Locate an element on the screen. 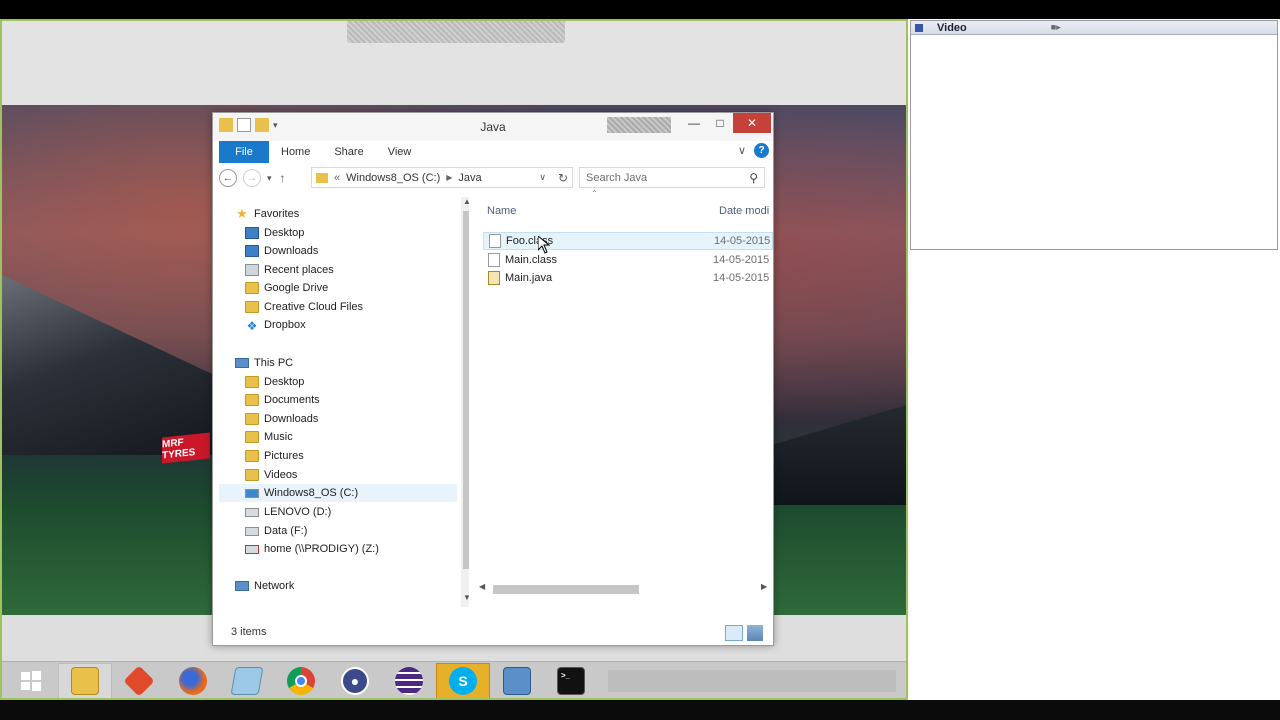 The image size is (1280, 720). taskbar-app is located at coordinates (247, 681).